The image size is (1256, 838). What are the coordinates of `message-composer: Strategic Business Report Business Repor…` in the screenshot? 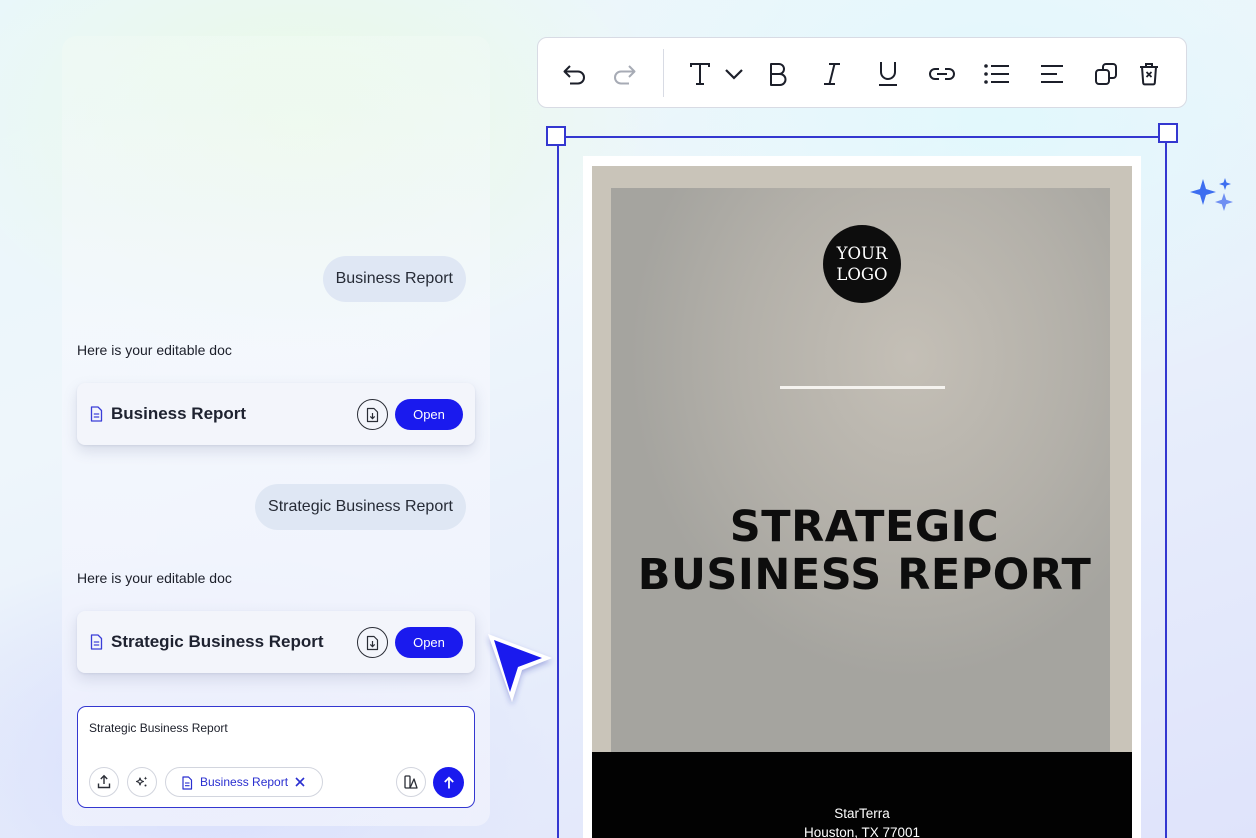 It's located at (276, 757).